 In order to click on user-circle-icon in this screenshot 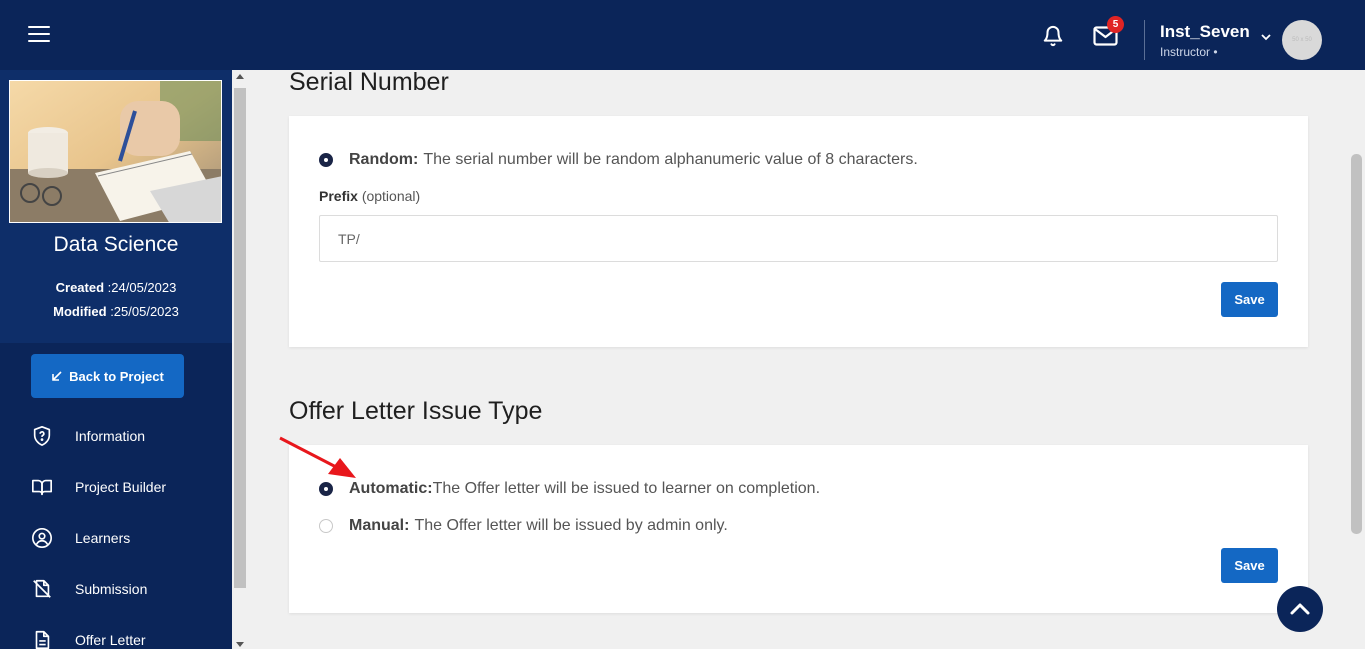, I will do `click(42, 538)`.